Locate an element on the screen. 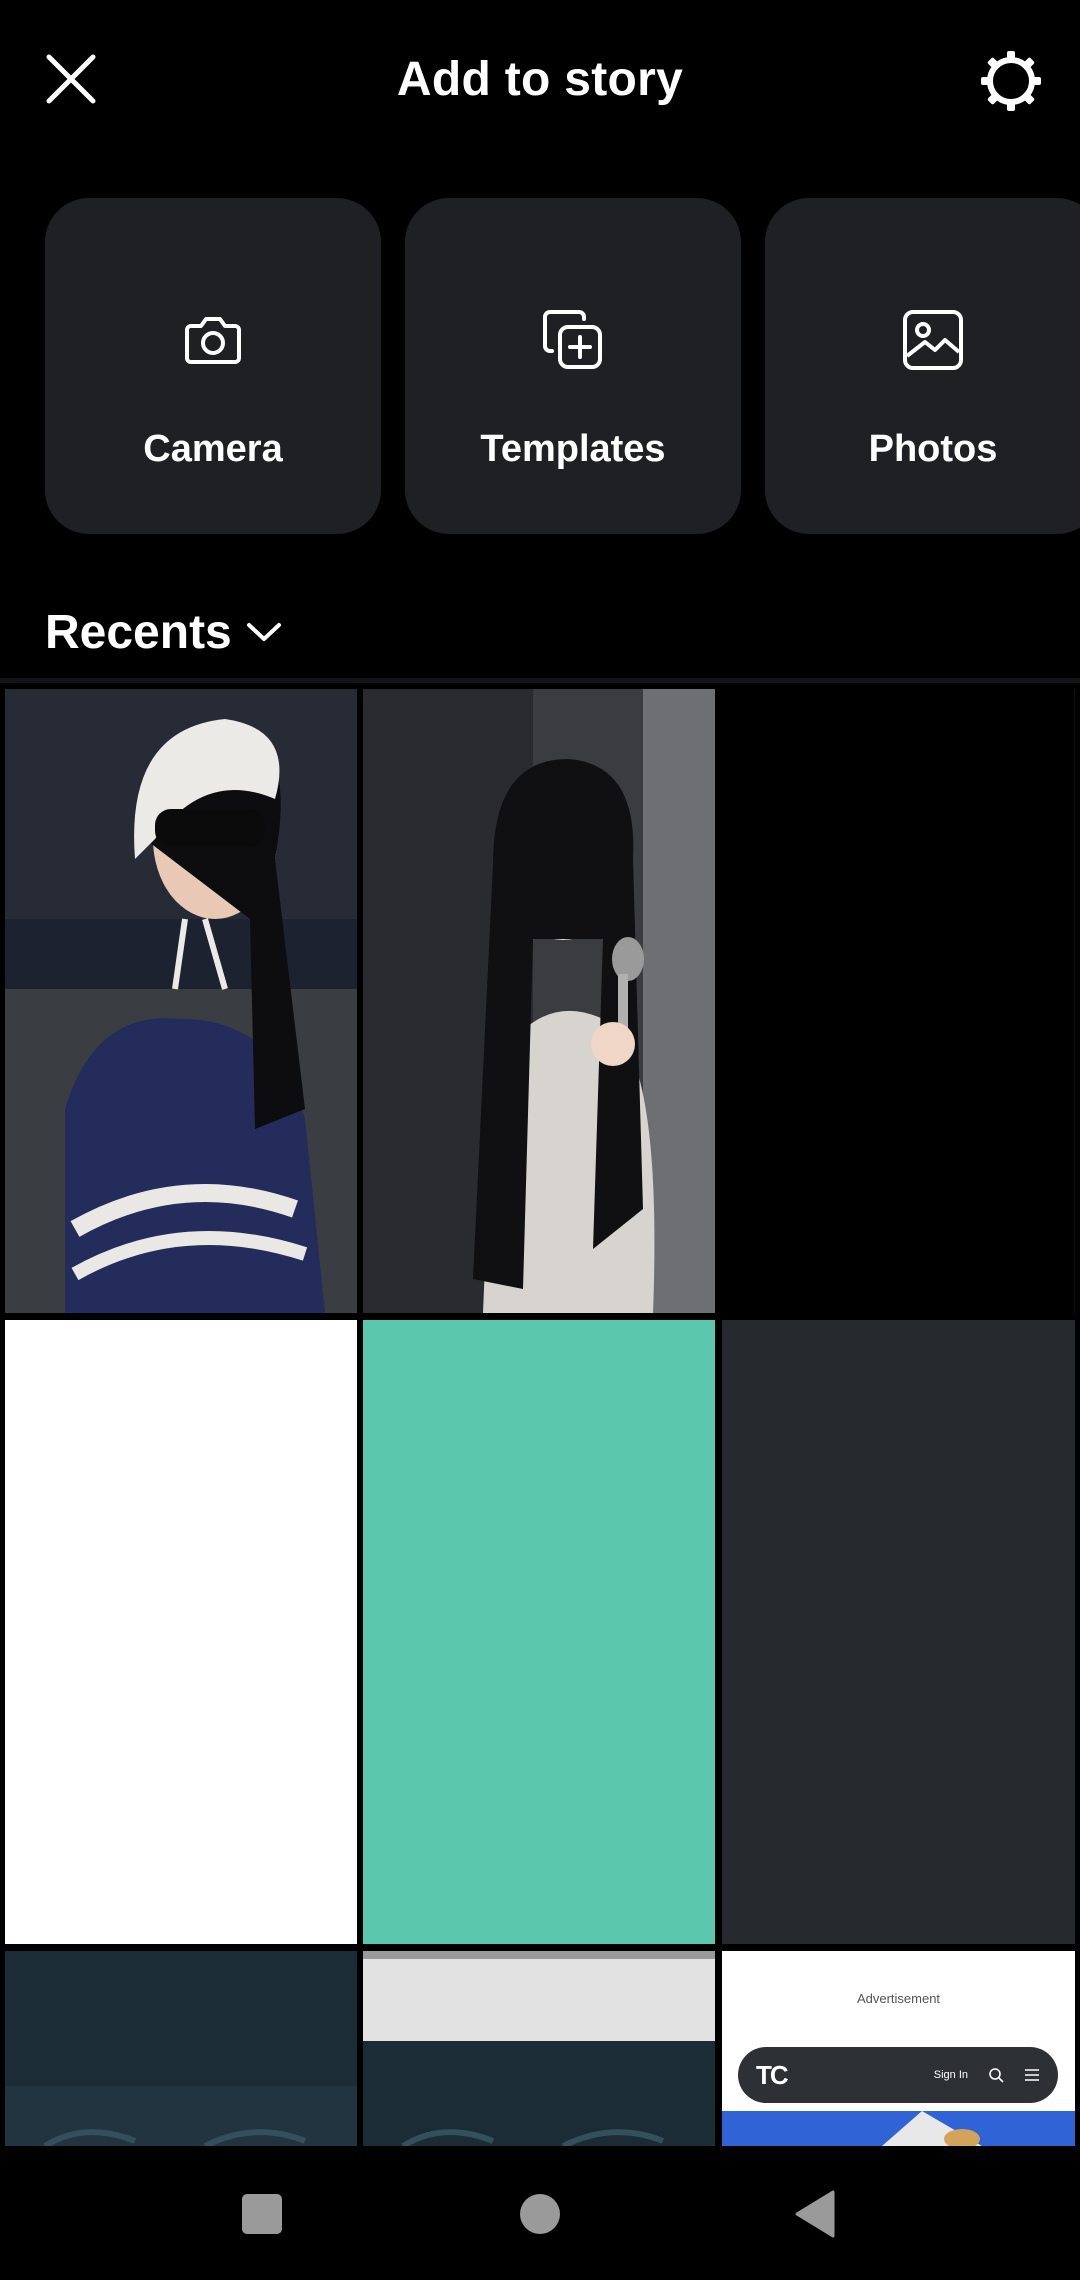 The image size is (1080, 2280). photos-option-label: Photos is located at coordinates (933, 449).